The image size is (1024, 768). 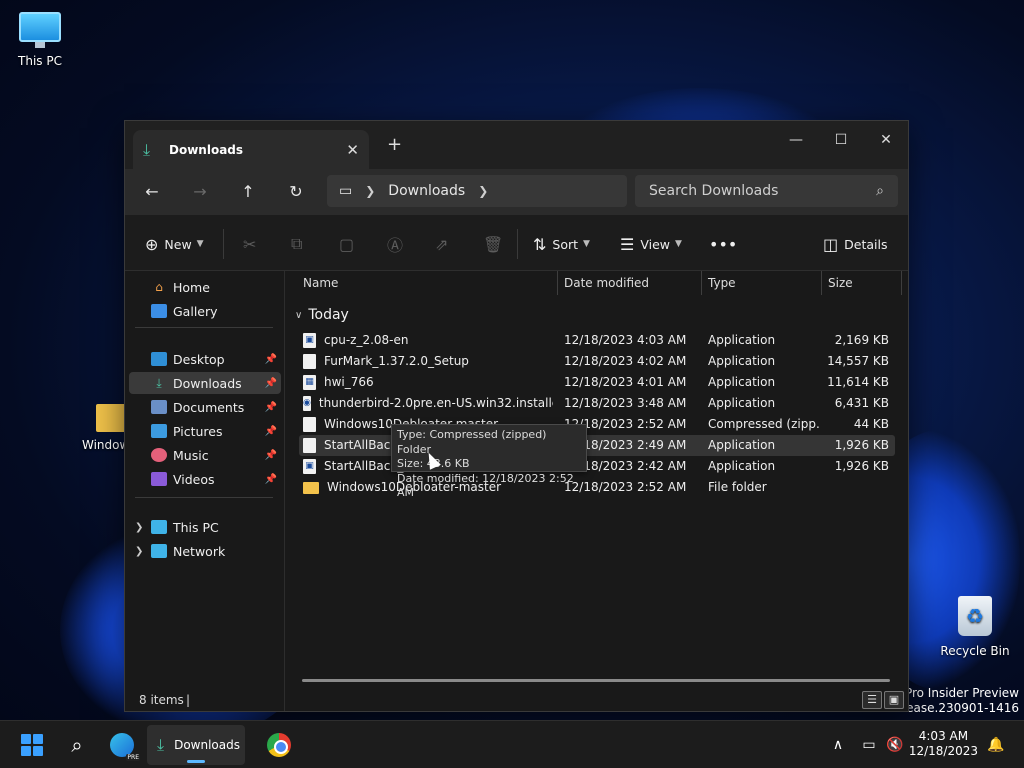 What do you see at coordinates (866, 244) in the screenshot?
I see `details-label: Details` at bounding box center [866, 244].